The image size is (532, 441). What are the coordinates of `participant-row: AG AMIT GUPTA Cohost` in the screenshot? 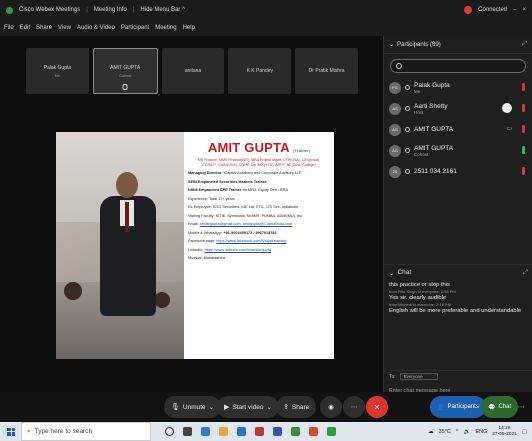 It's located at (458, 150).